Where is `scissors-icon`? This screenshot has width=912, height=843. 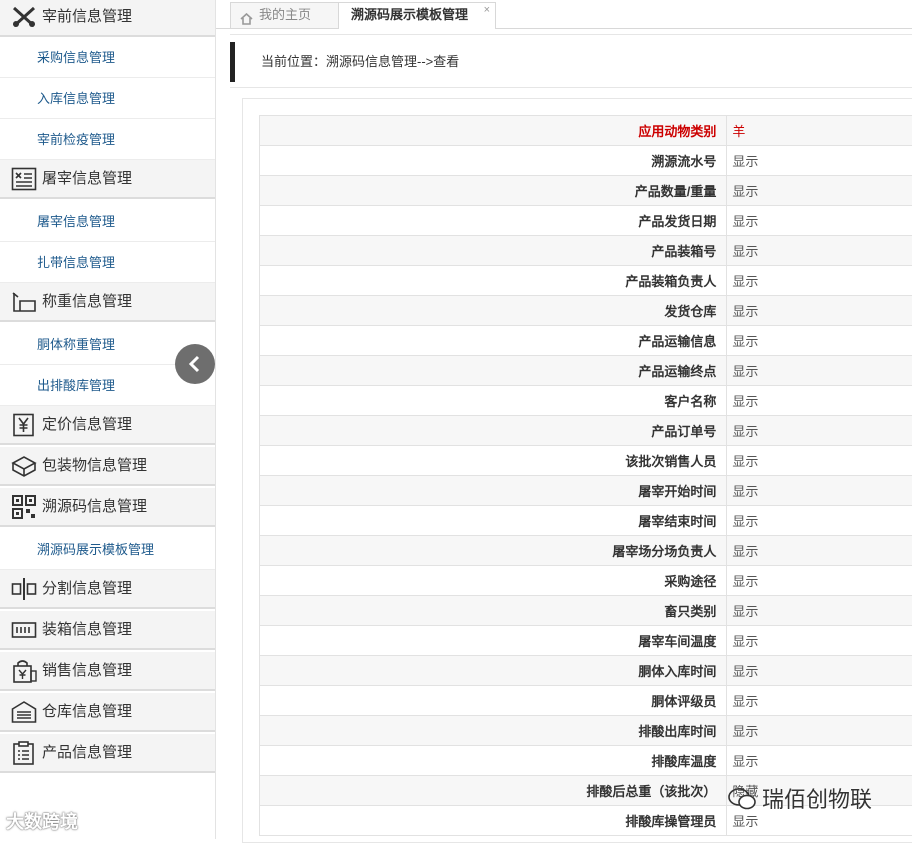
scissors-icon is located at coordinates (24, 17).